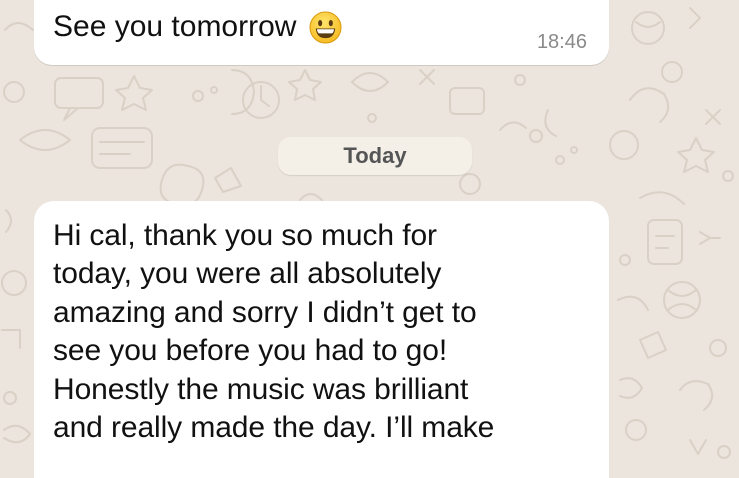  Describe the element at coordinates (250, 351) in the screenshot. I see `message-line: see you before you had to go!` at that location.